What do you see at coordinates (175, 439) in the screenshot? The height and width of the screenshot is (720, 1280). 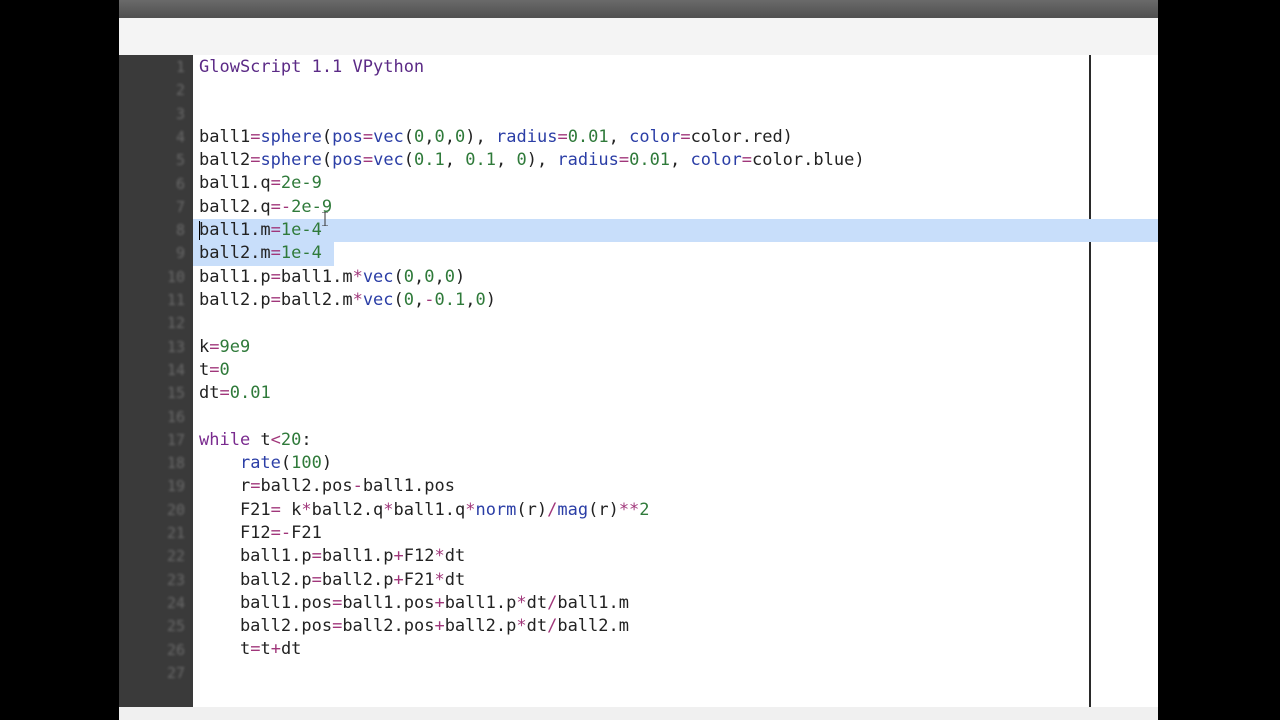 I see `line-number: 17` at bounding box center [175, 439].